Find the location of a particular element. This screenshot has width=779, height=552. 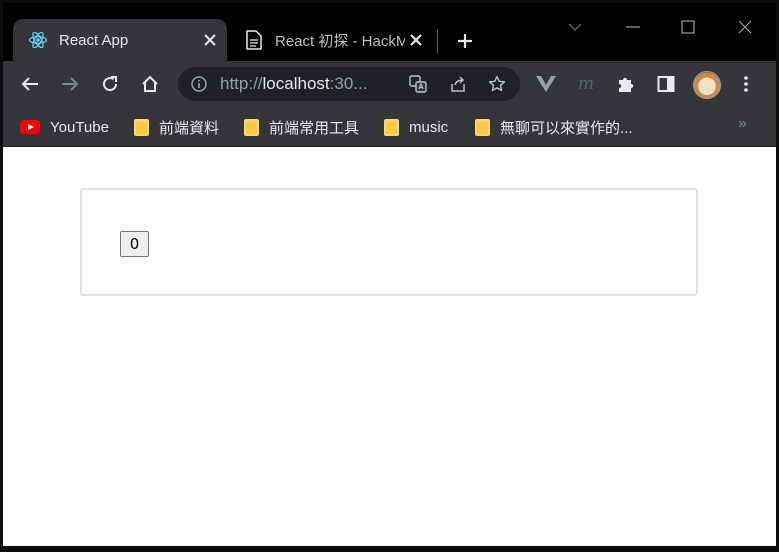

tab-title: React 初探 - HackMD is located at coordinates (340, 41).